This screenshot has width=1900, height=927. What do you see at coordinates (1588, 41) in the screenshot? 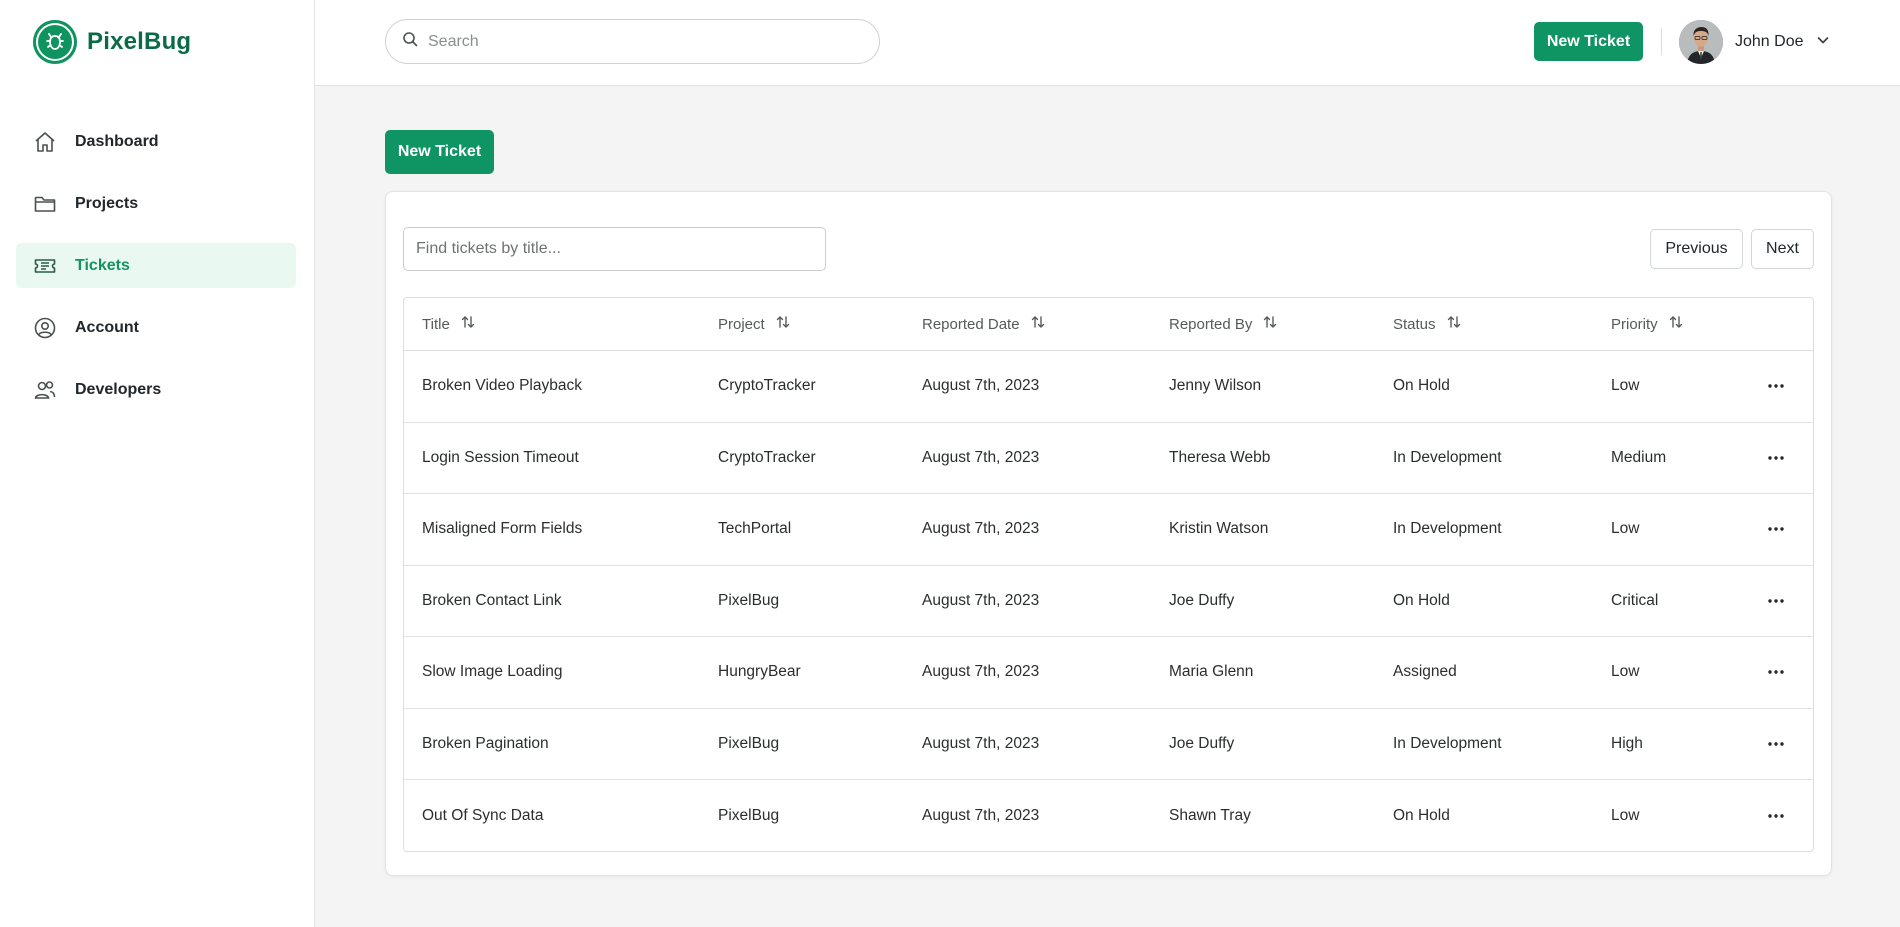
I see `new-ticket-header-button: New Ticket` at bounding box center [1588, 41].